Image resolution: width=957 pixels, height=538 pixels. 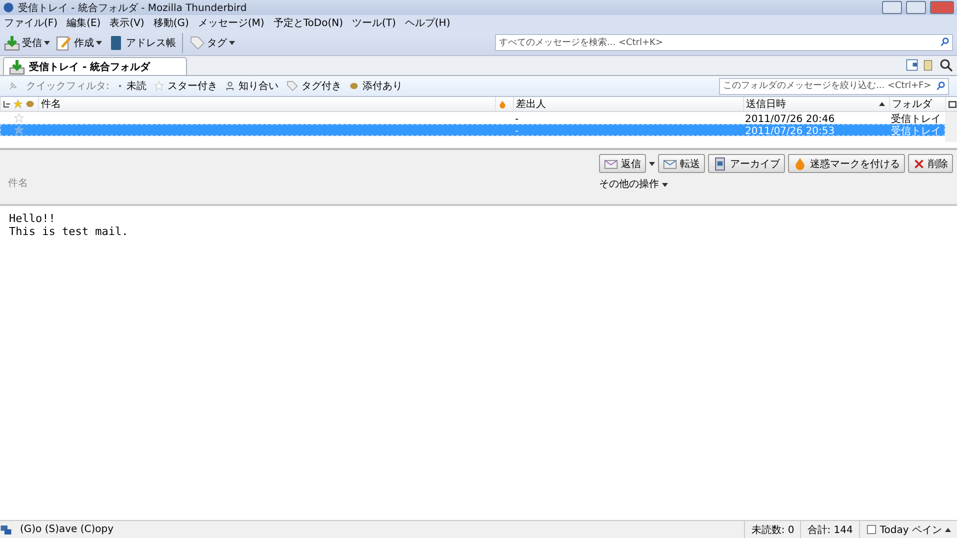 I want to click on menu-item: ファイル(F), so click(x=31, y=23).